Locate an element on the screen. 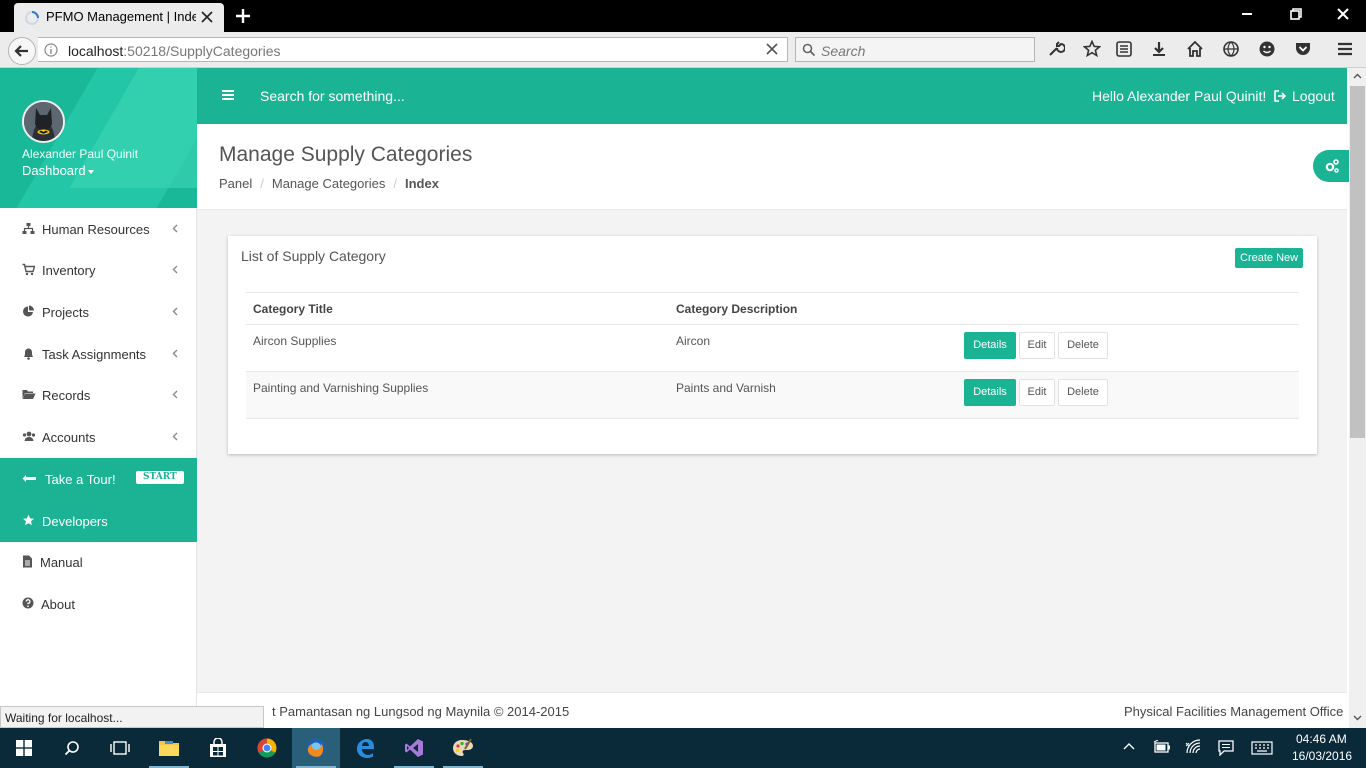 The height and width of the screenshot is (768, 1366). close-window-icon is located at coordinates (1343, 14).